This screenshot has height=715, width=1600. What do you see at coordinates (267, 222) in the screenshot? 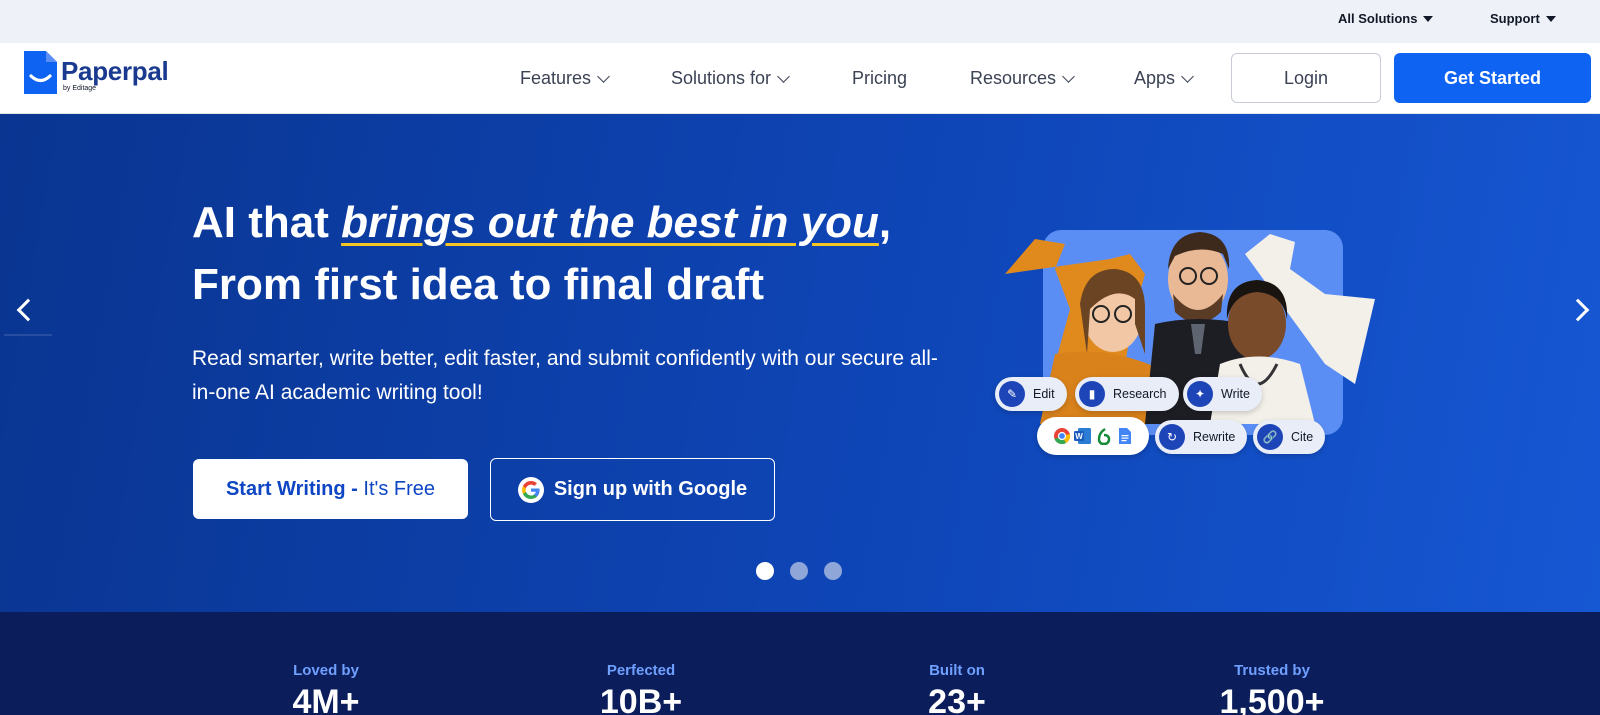
I see `headline-prefix: AI that` at bounding box center [267, 222].